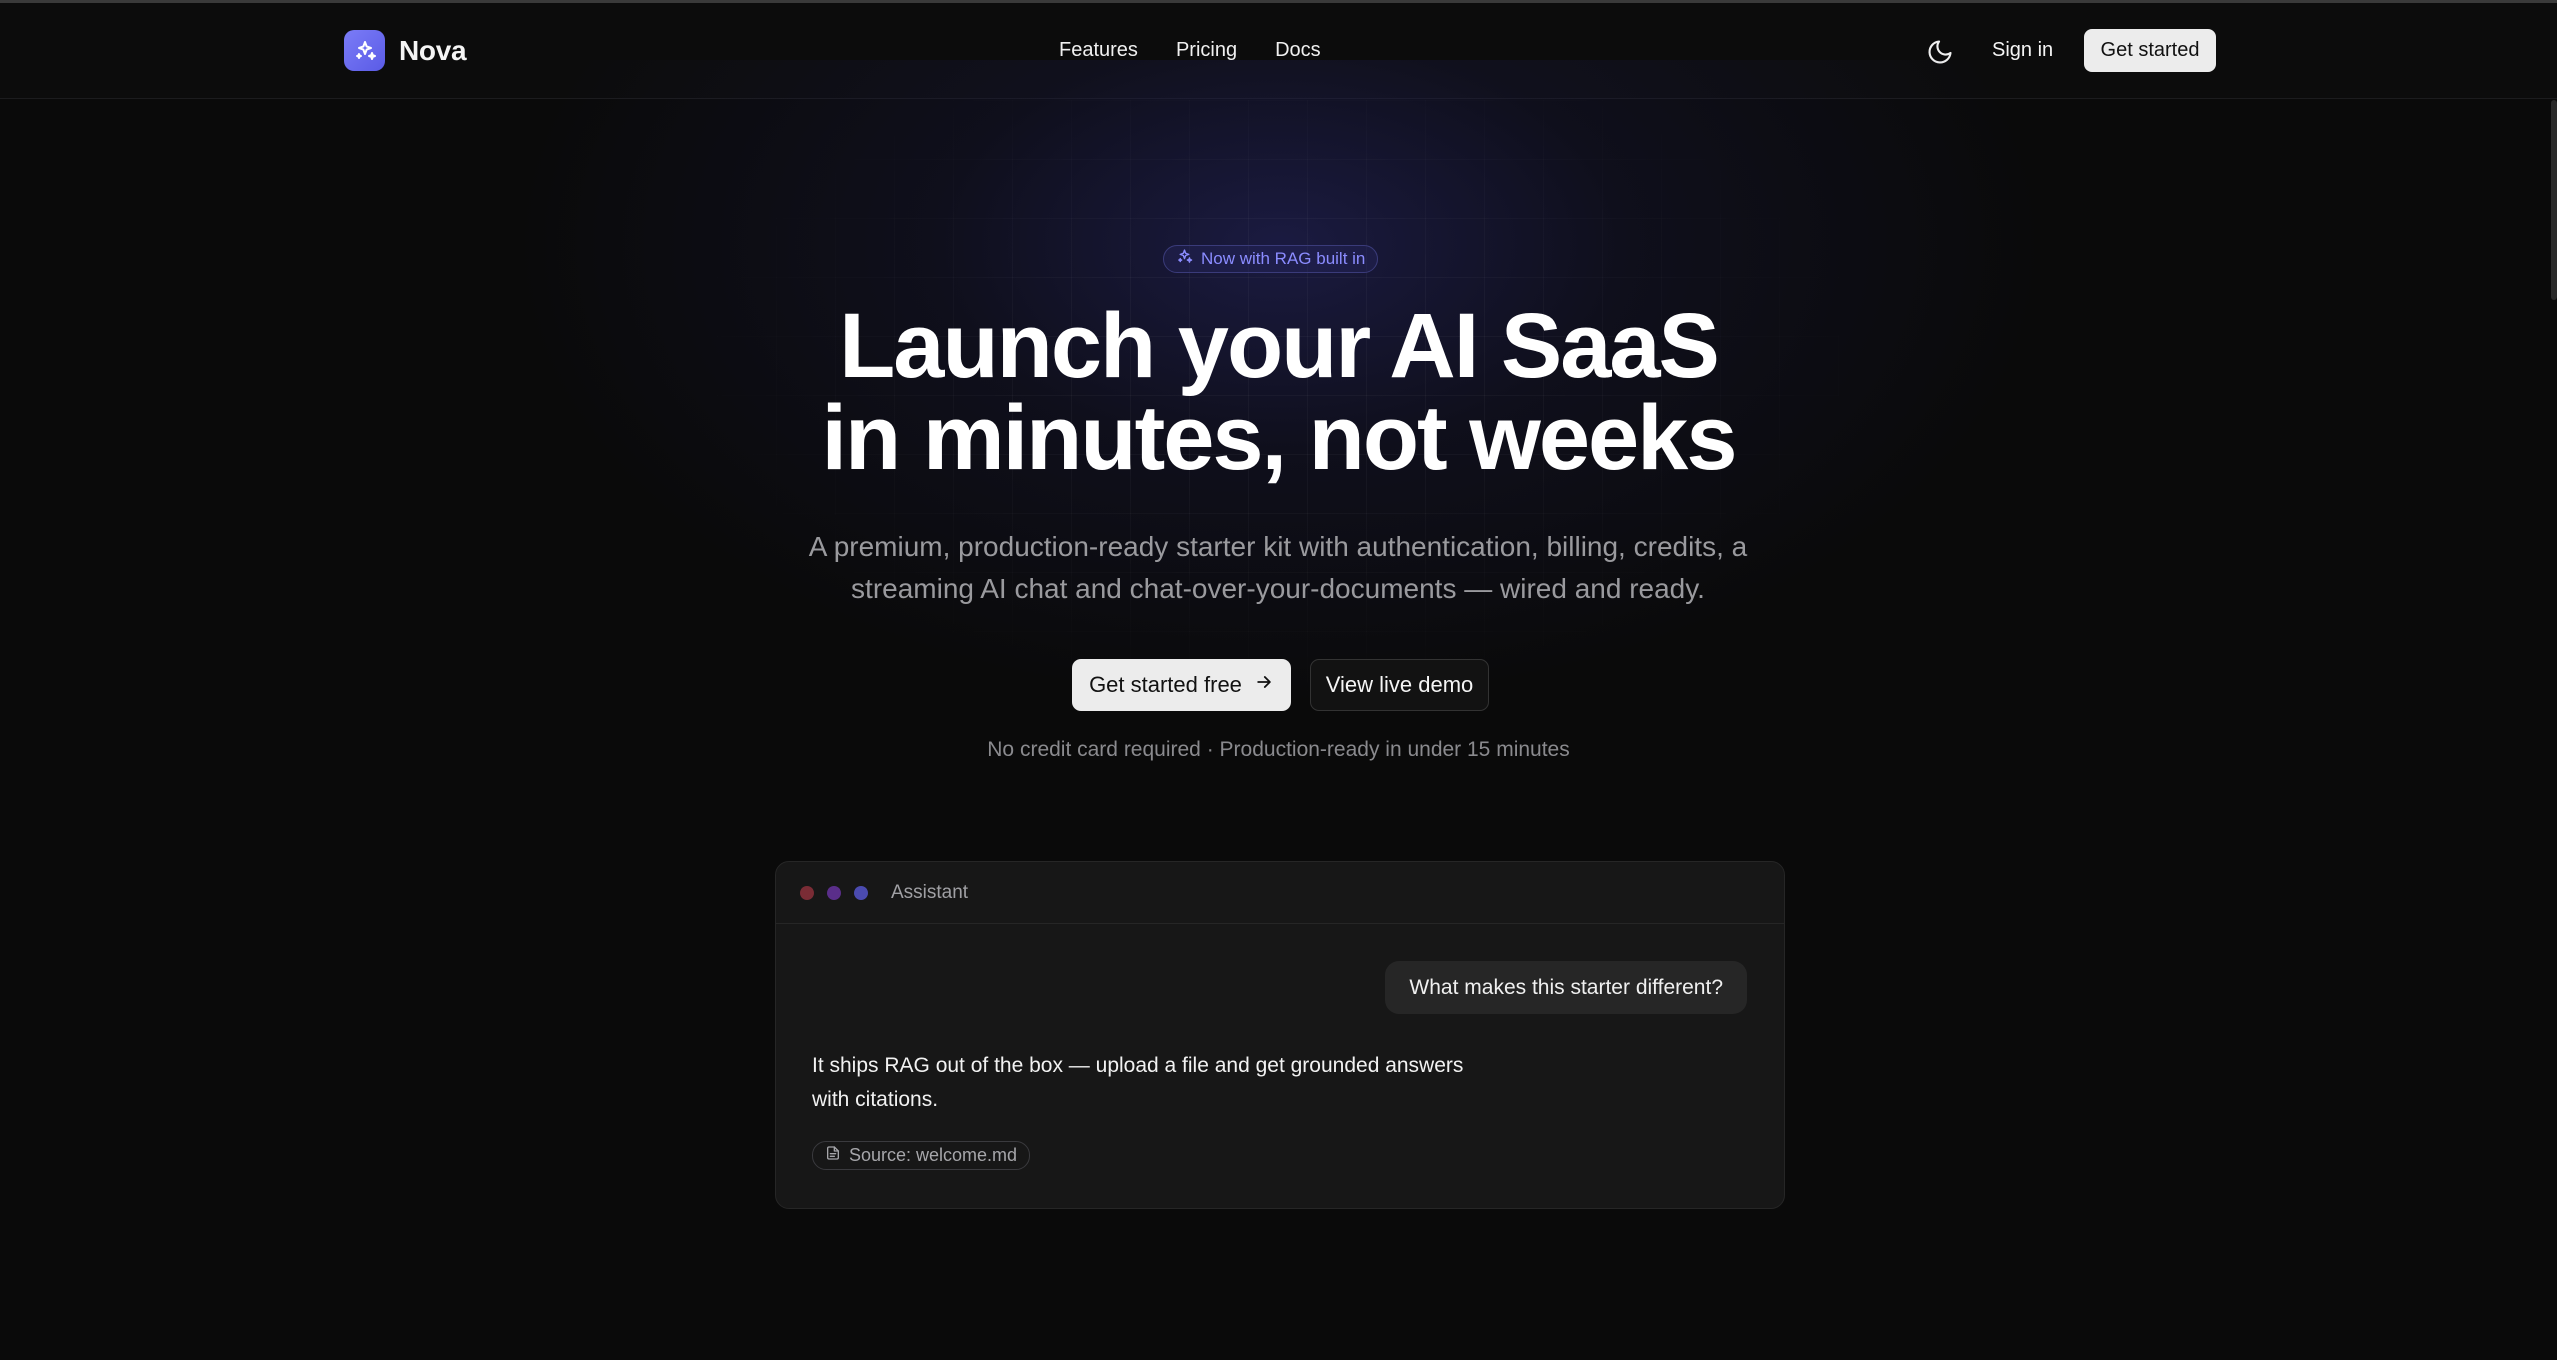  I want to click on nav-features: Features, so click(1098, 50).